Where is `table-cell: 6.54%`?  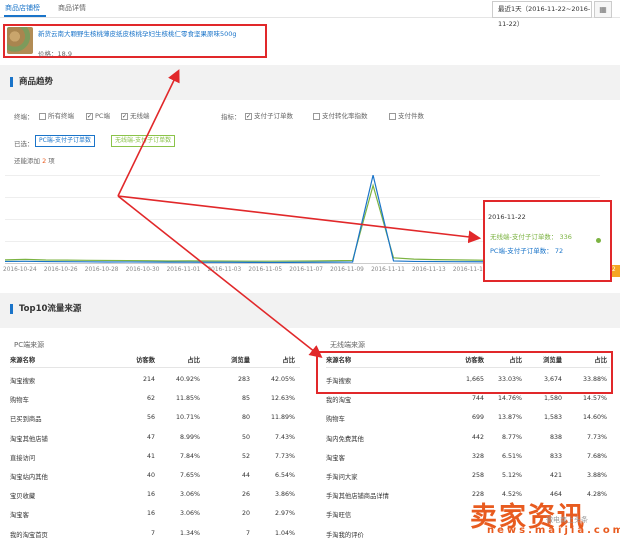 table-cell: 6.54% is located at coordinates (284, 475).